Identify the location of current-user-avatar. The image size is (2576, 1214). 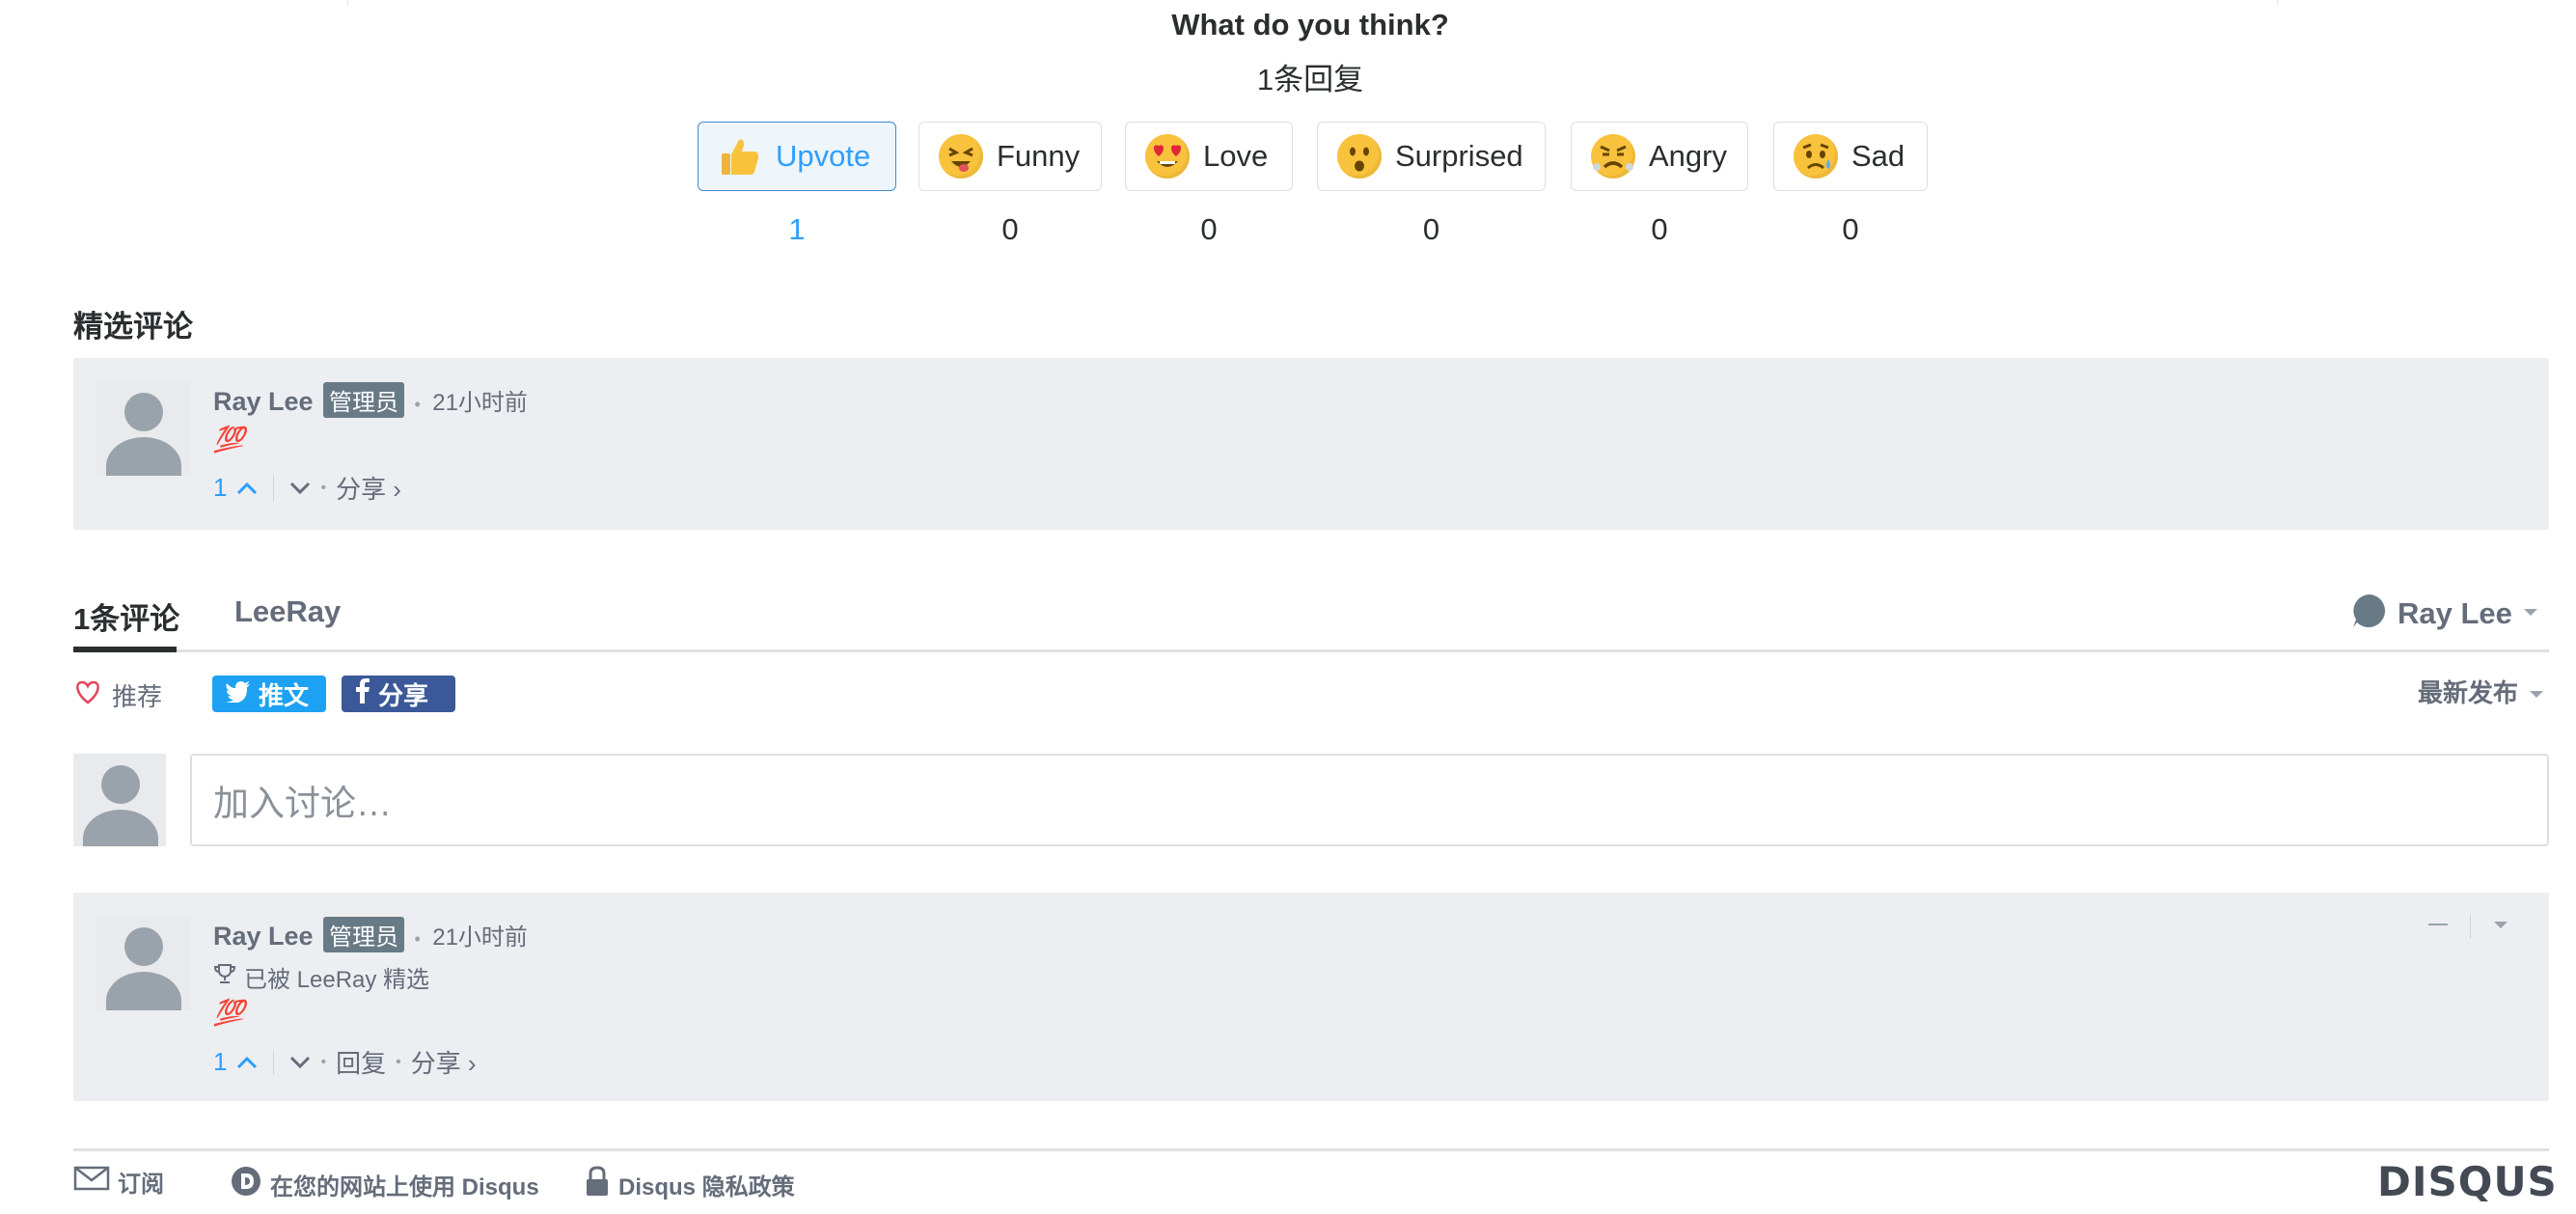
(120, 800).